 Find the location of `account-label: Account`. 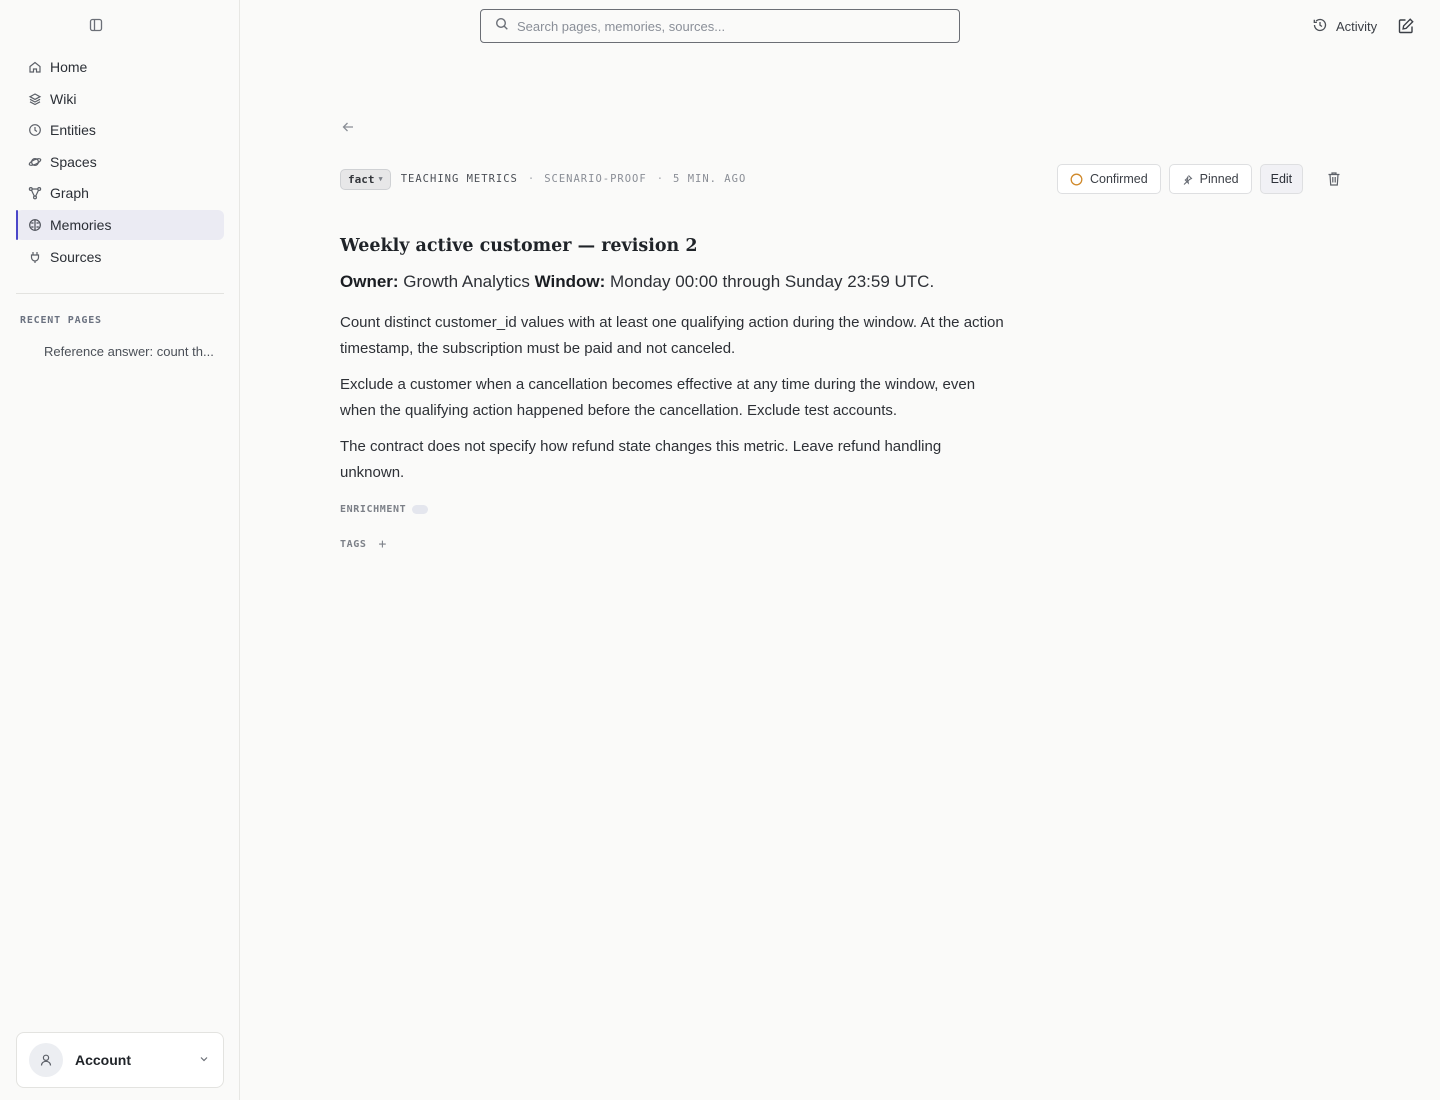

account-label: Account is located at coordinates (103, 1060).